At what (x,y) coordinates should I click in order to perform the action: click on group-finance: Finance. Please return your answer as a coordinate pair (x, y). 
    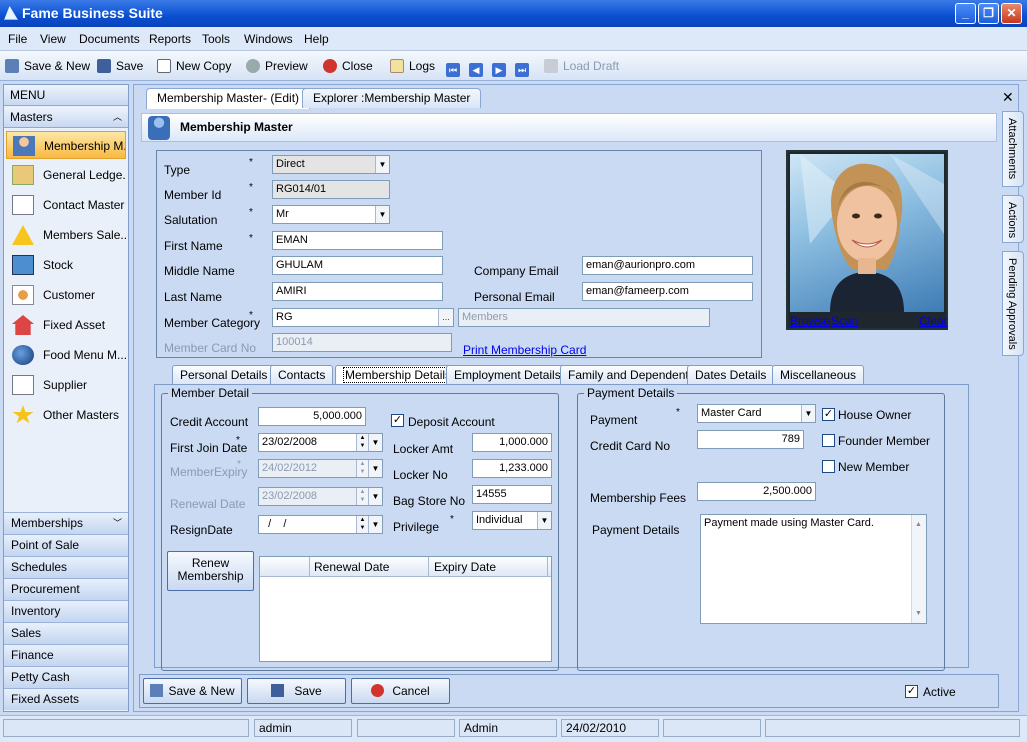
    Looking at the image, I should click on (66, 655).